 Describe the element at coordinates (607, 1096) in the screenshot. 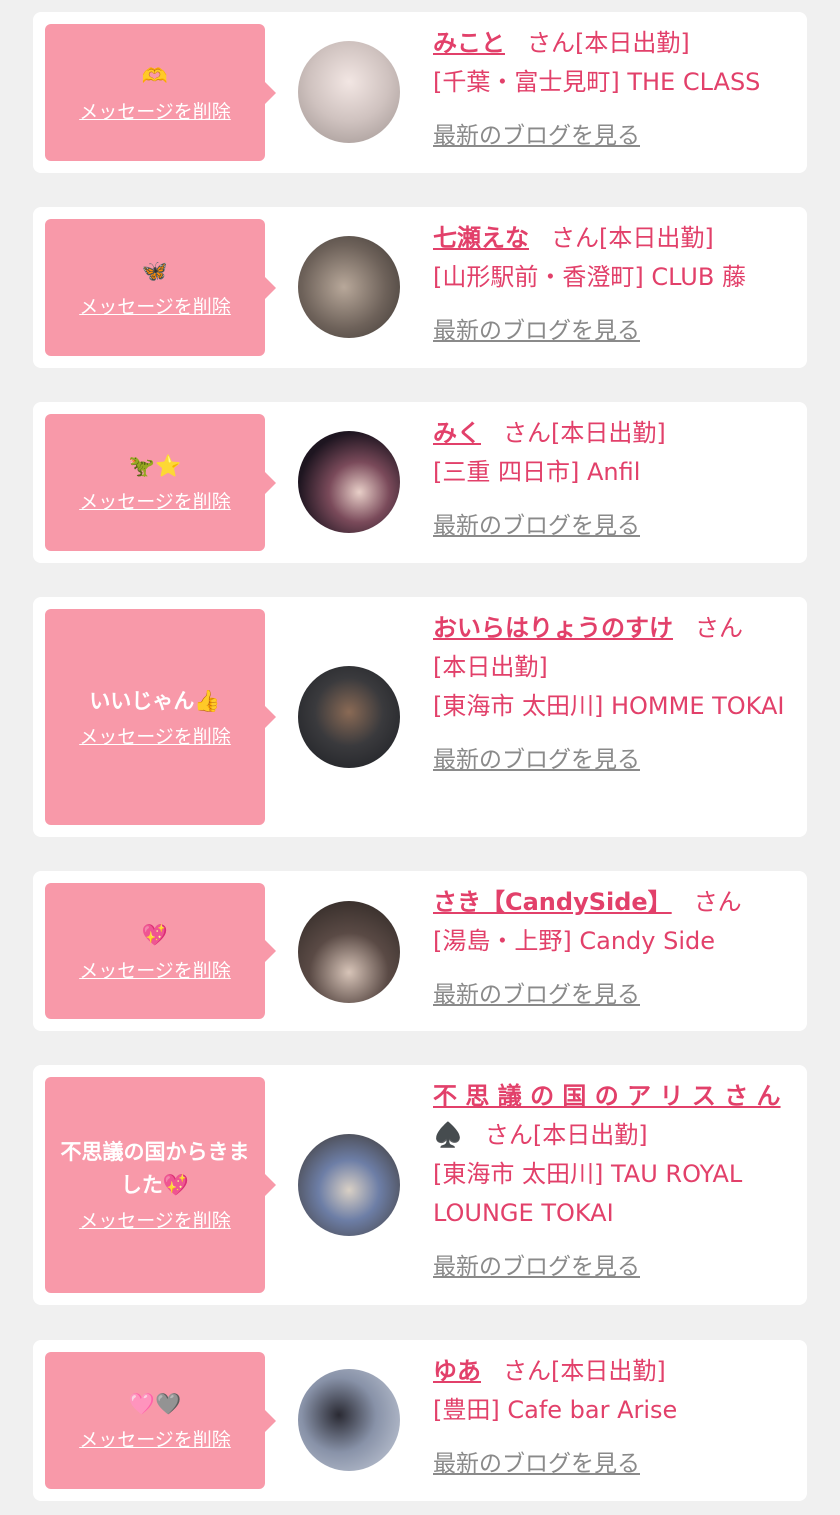

I see `cast-name-link: 不 思 議 の 国 の ア リ ス さ ん` at that location.